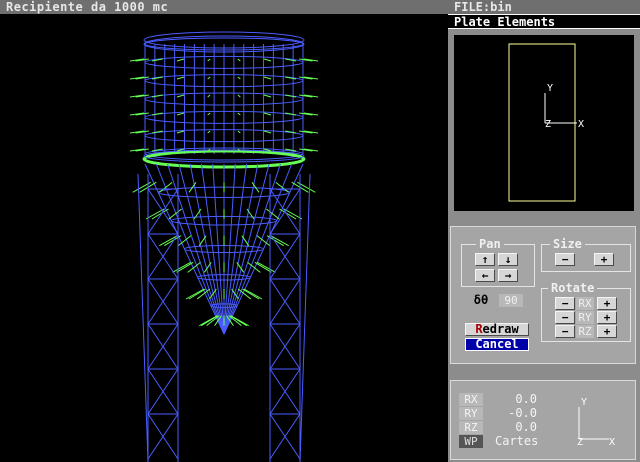 The height and width of the screenshot is (462, 640). I want to click on size-label: Size, so click(567, 244).